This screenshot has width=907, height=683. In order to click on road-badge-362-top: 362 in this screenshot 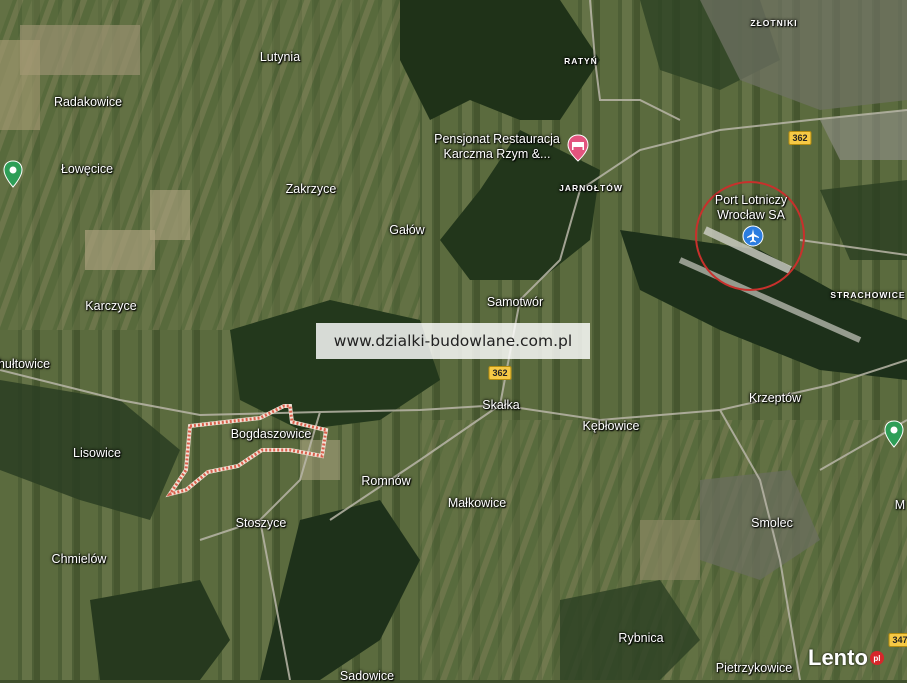, I will do `click(800, 138)`.